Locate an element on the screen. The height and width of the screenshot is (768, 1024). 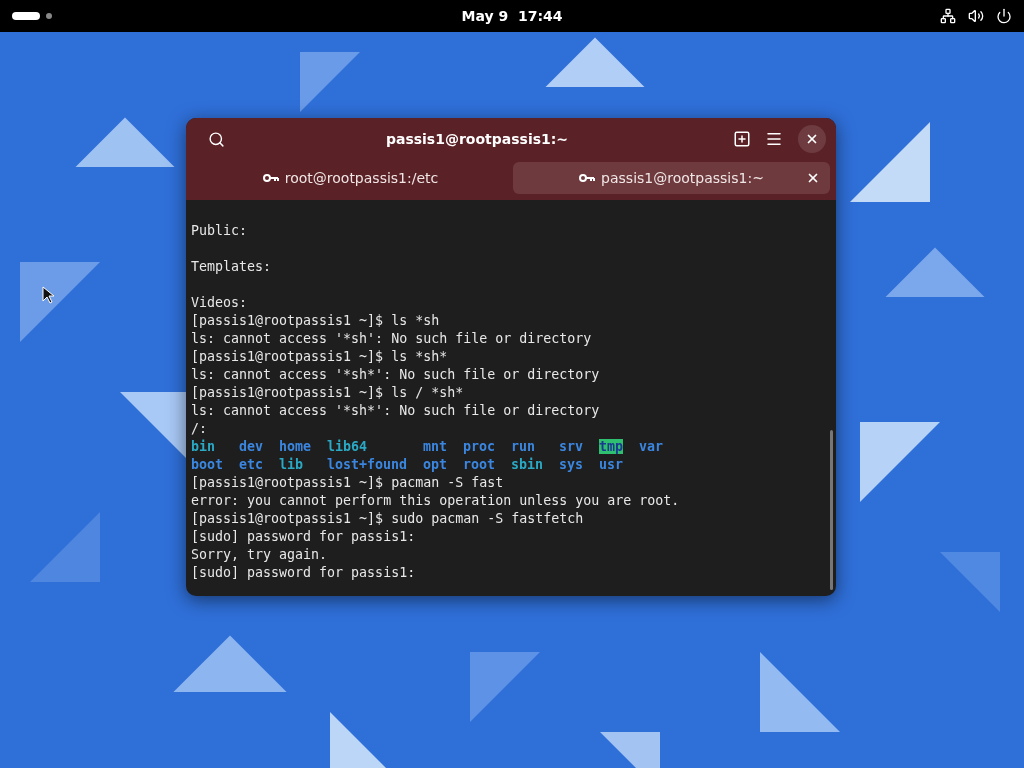
directory-name: usr is located at coordinates (611, 464).